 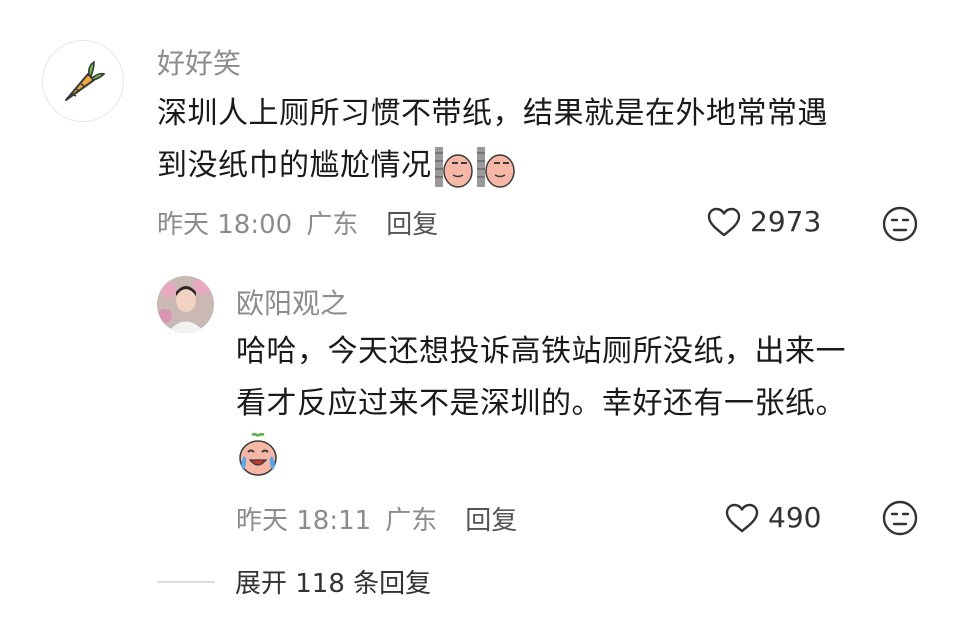 I want to click on avatar-reply-commenter, so click(x=185, y=304).